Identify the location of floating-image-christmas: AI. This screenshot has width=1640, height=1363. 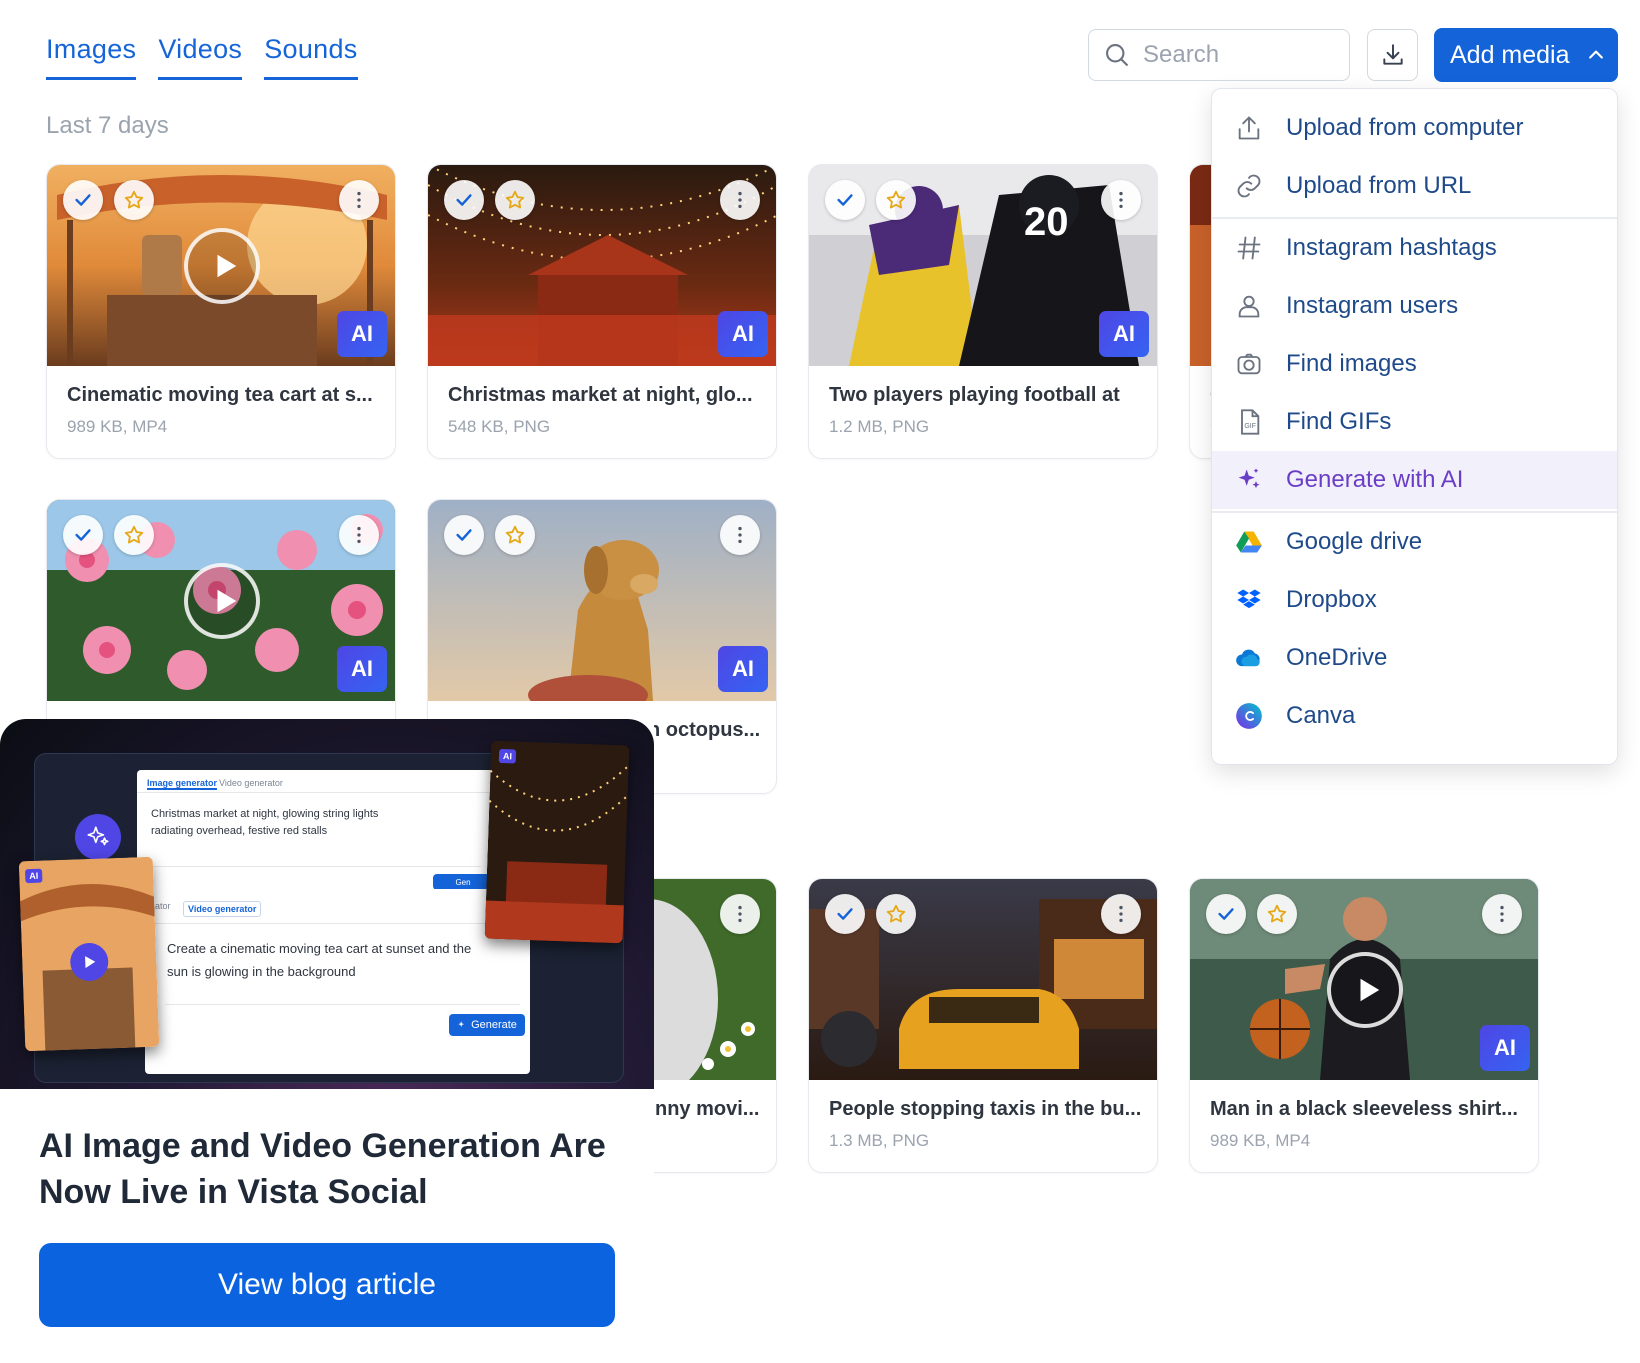
(557, 842).